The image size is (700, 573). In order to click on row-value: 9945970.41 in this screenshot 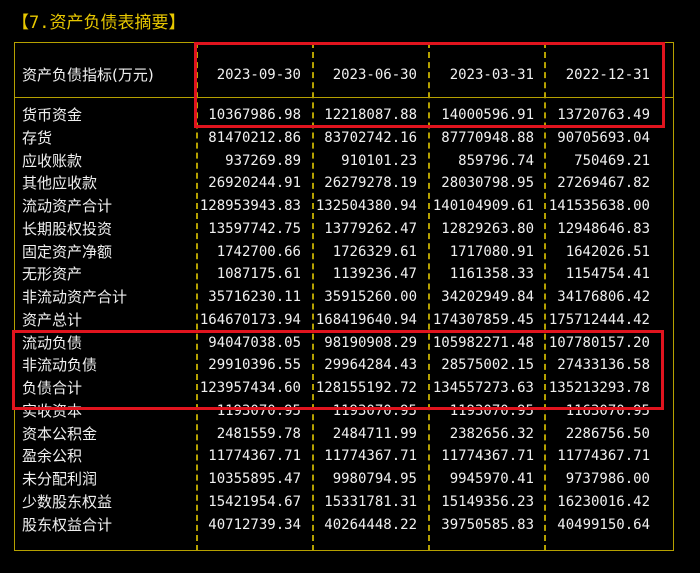, I will do `click(491, 479)`.